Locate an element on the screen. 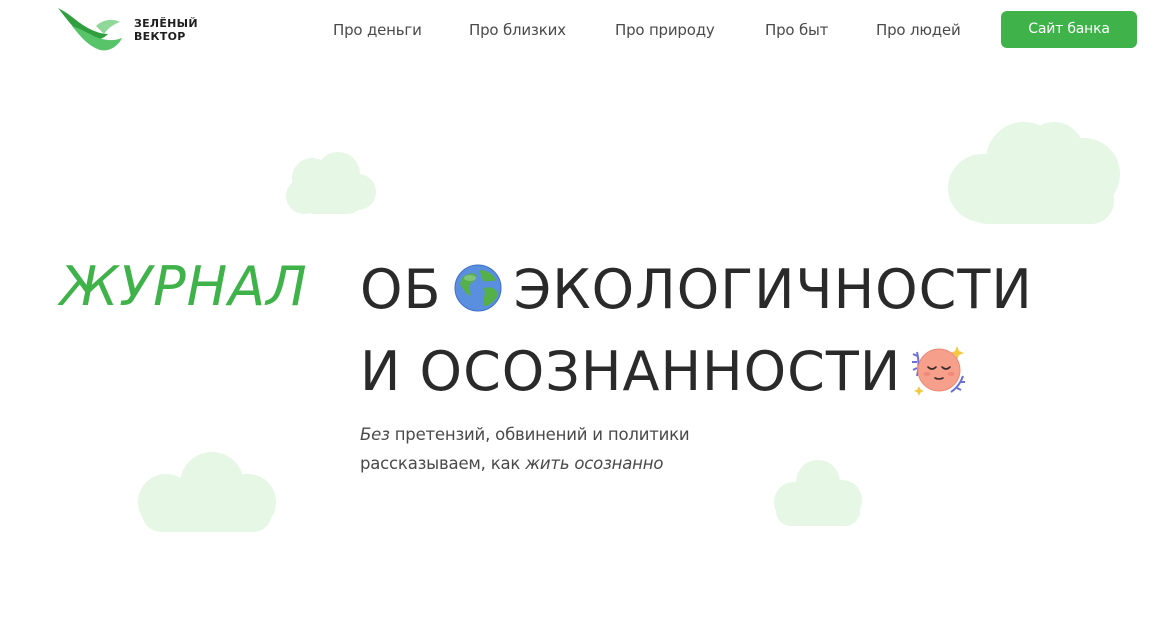 The height and width of the screenshot is (633, 1176). globe-icon is located at coordinates (478, 288).